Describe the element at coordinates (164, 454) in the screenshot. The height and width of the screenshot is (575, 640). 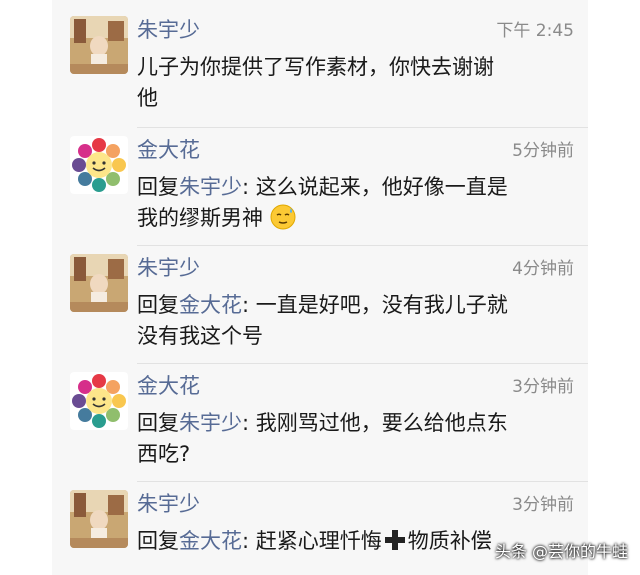
I see `comment-line-text: 西吃?` at that location.